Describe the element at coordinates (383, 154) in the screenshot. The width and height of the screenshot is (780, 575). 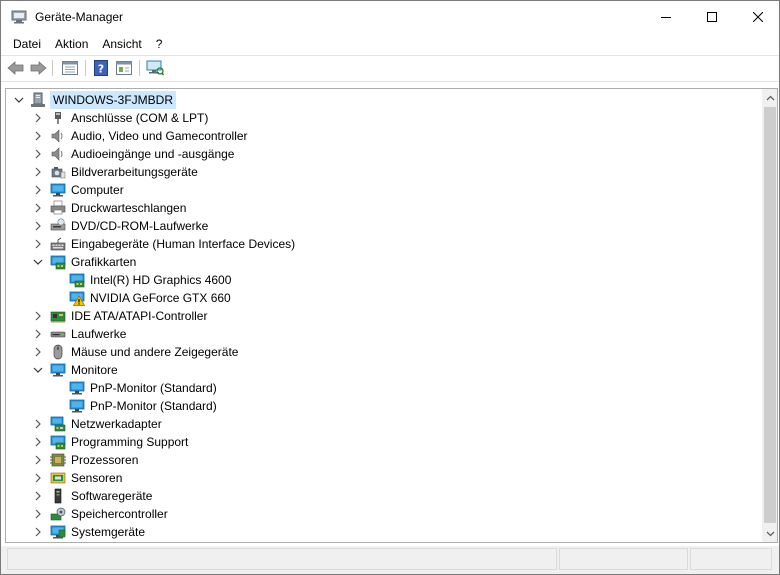
I see `tree-category-row: Audioeingänge und -ausgänge` at that location.